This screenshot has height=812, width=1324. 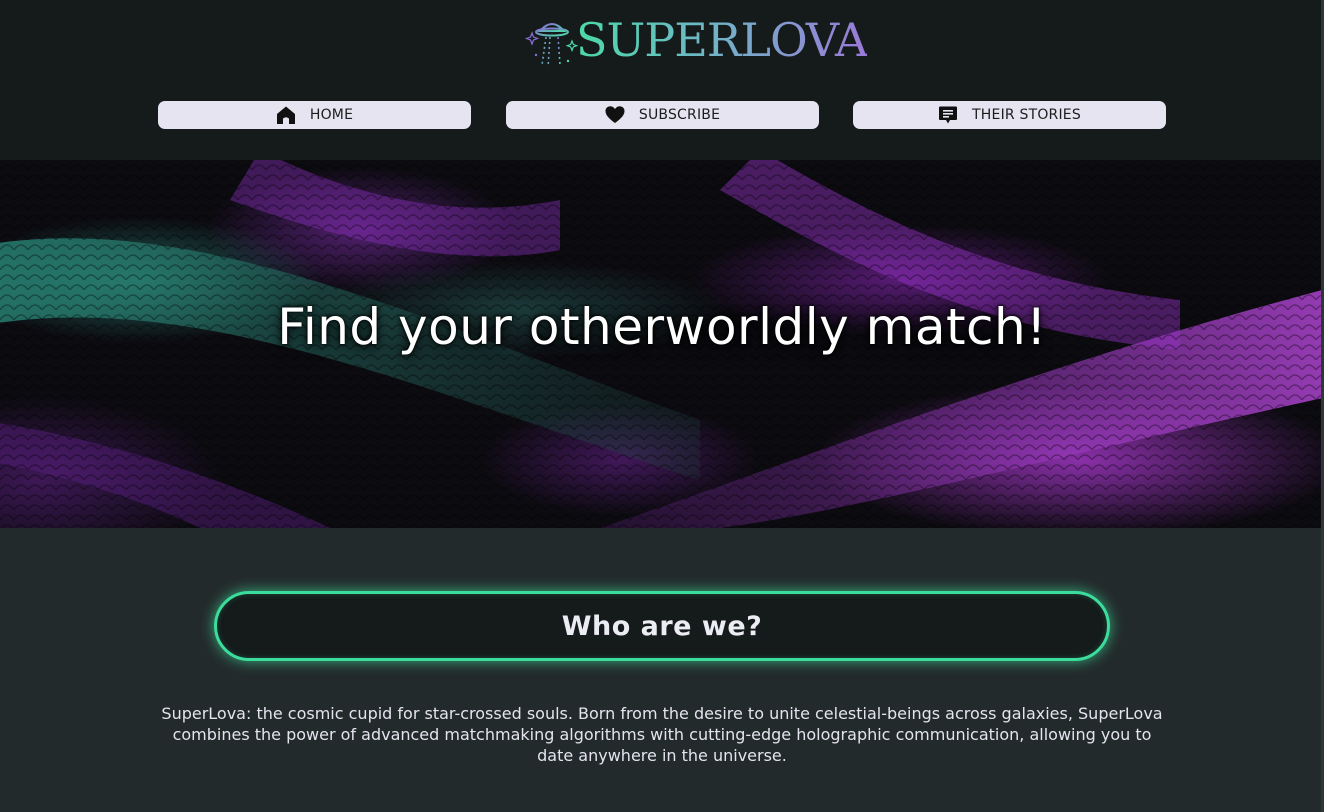 I want to click on nav-home-label: HOME, so click(x=331, y=115).